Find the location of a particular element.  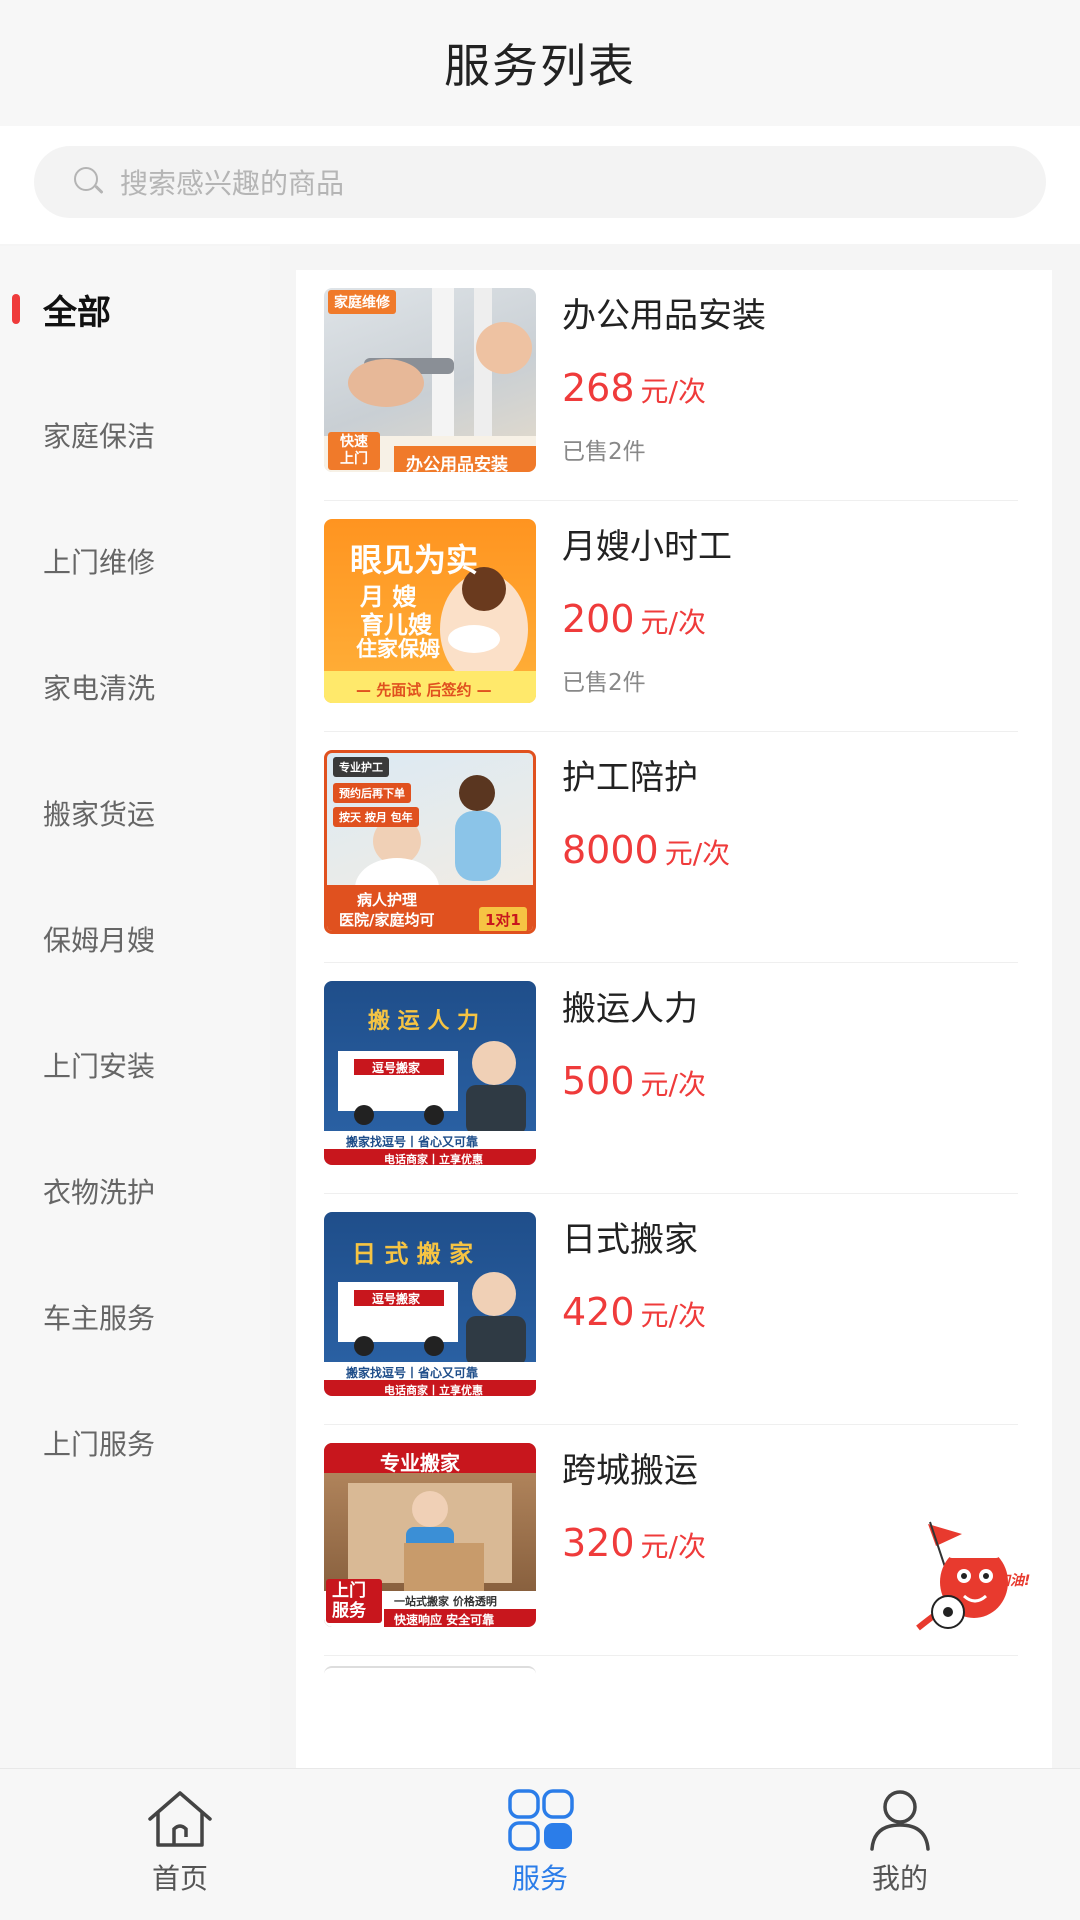

category-label: 上门维修 is located at coordinates (99, 562).